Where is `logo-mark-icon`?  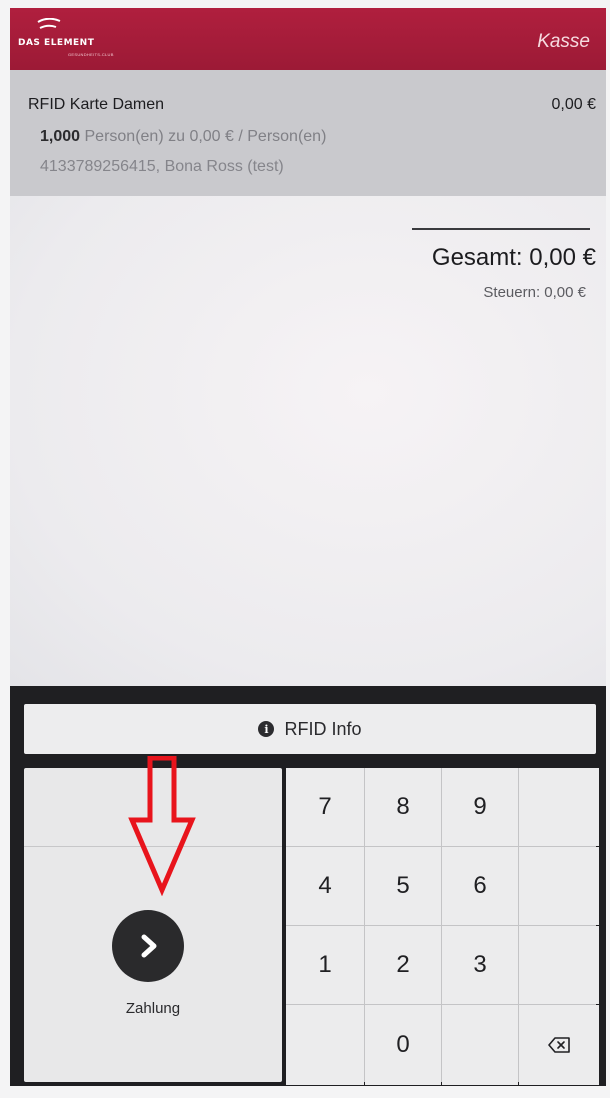
logo-mark-icon is located at coordinates (49, 23).